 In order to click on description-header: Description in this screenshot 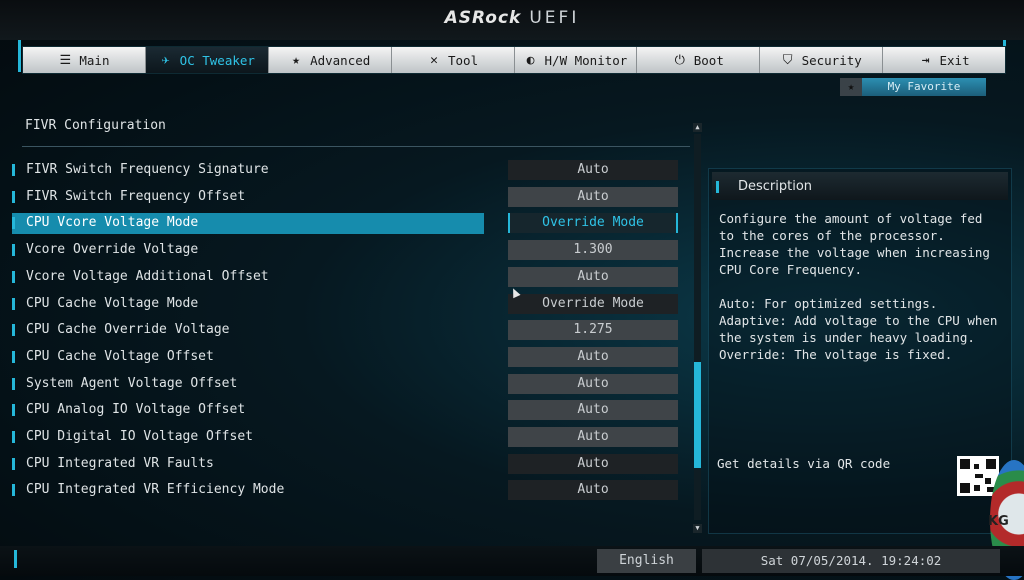, I will do `click(860, 186)`.